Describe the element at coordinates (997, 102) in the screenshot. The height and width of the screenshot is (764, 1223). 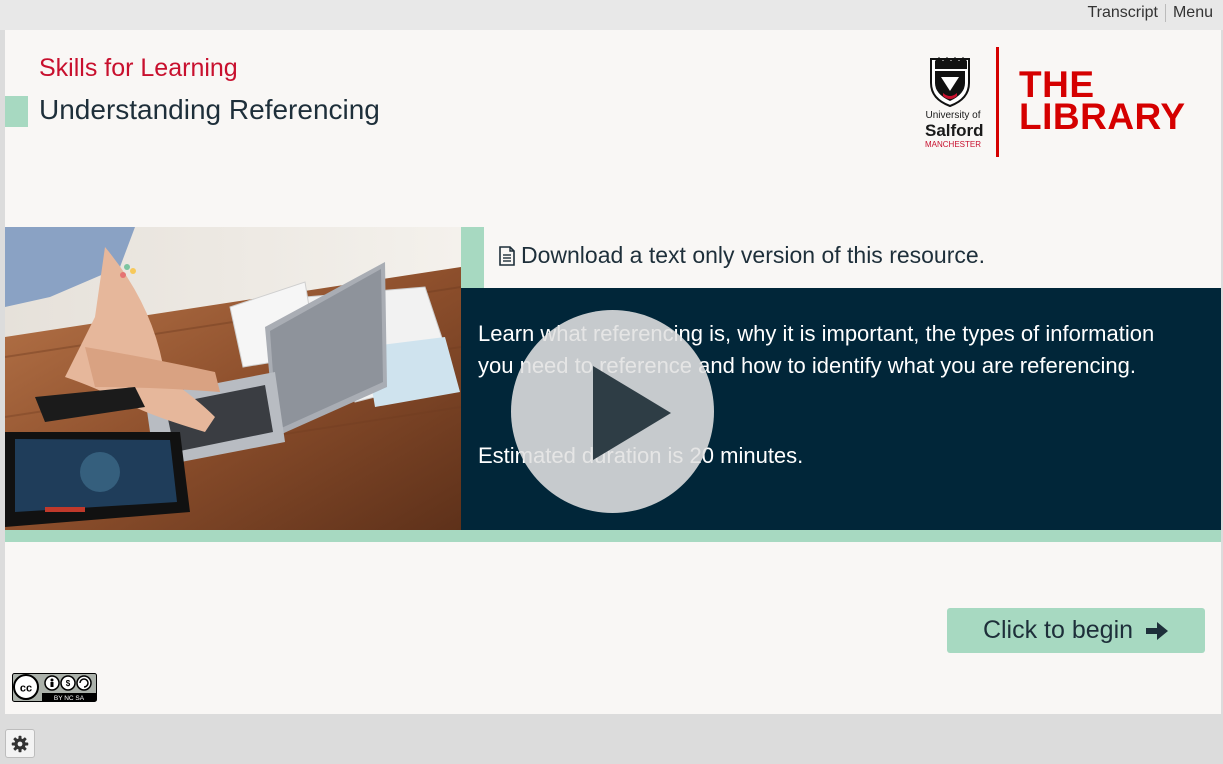
I see `logo-divider` at that location.